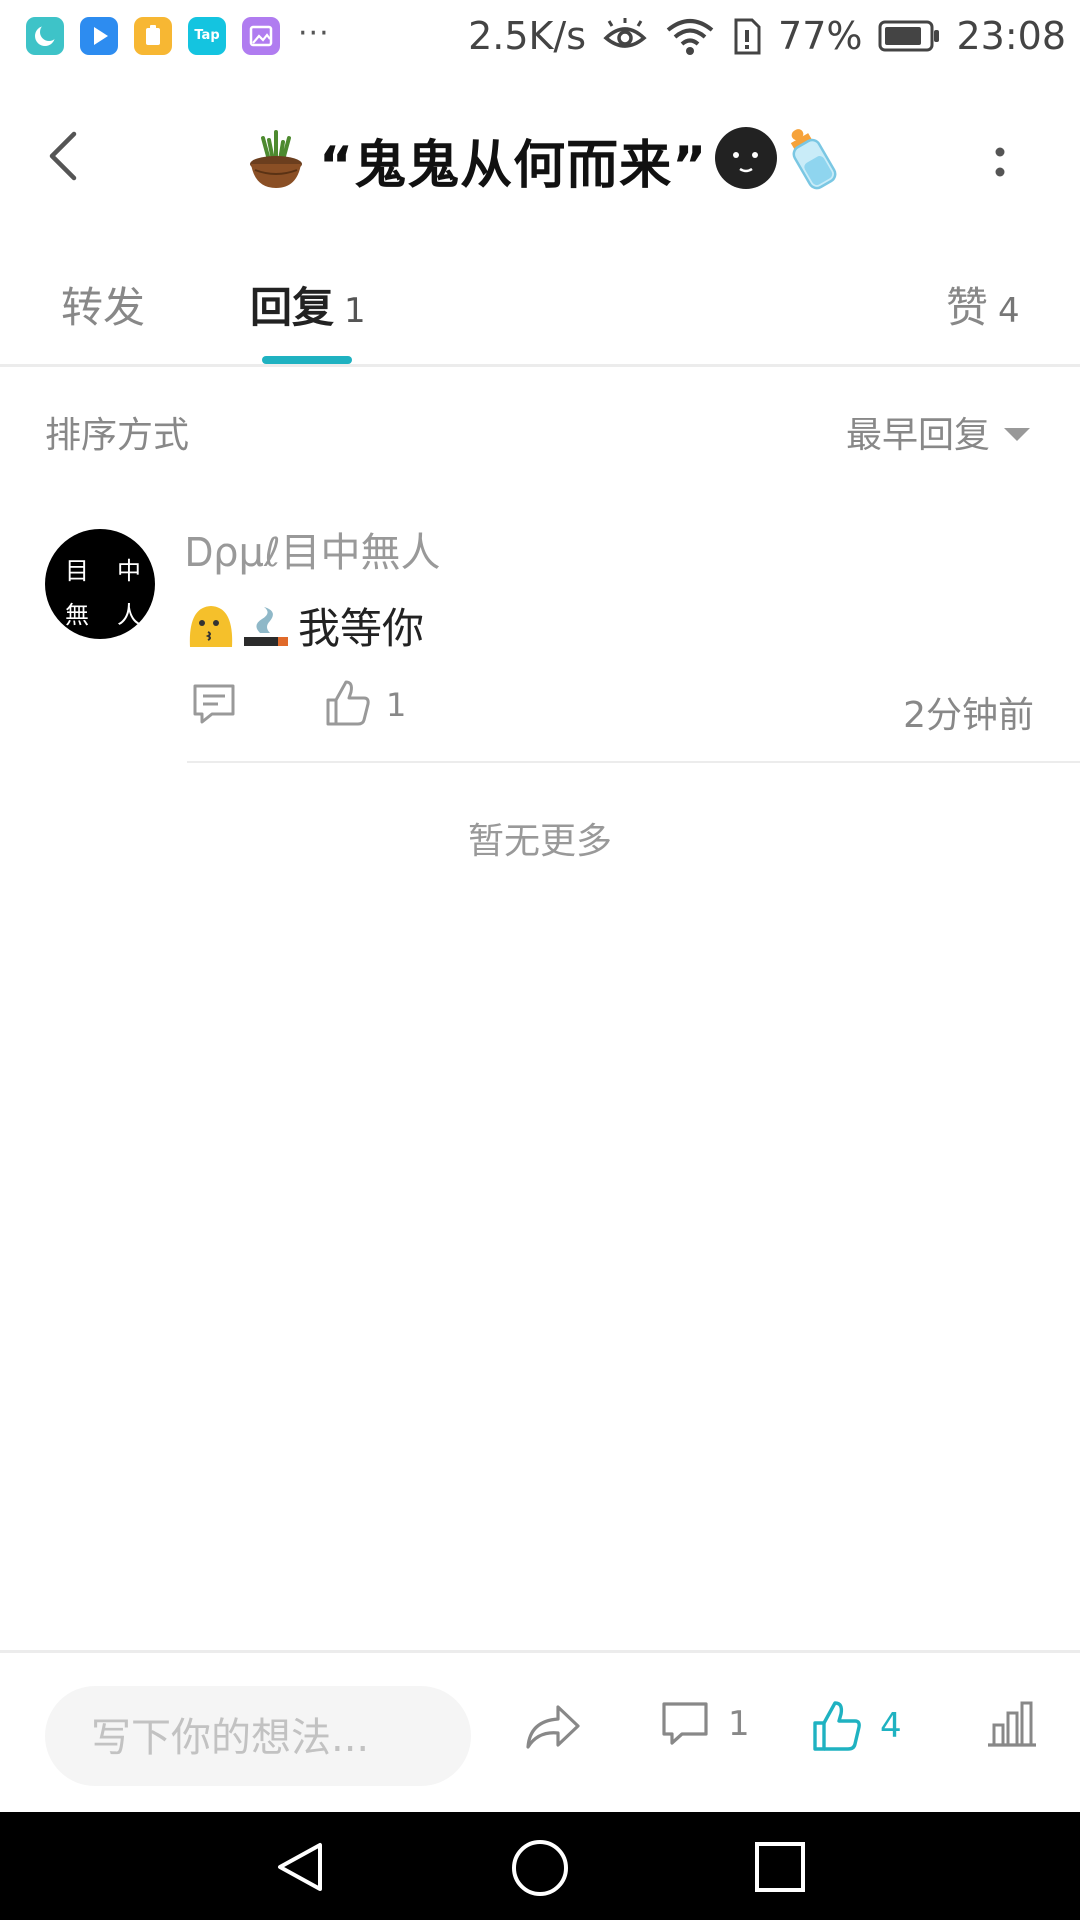 Image resolution: width=1080 pixels, height=1920 pixels. Describe the element at coordinates (625, 36) in the screenshot. I see `eye-comfort-icon` at that location.